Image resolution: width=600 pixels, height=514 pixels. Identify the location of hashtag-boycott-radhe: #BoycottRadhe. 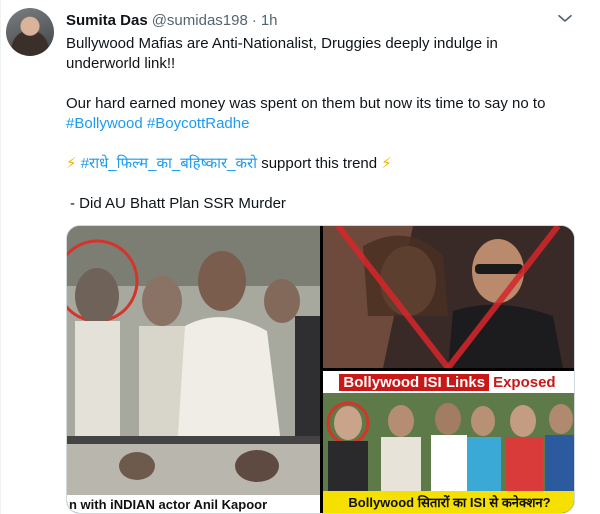
(198, 123).